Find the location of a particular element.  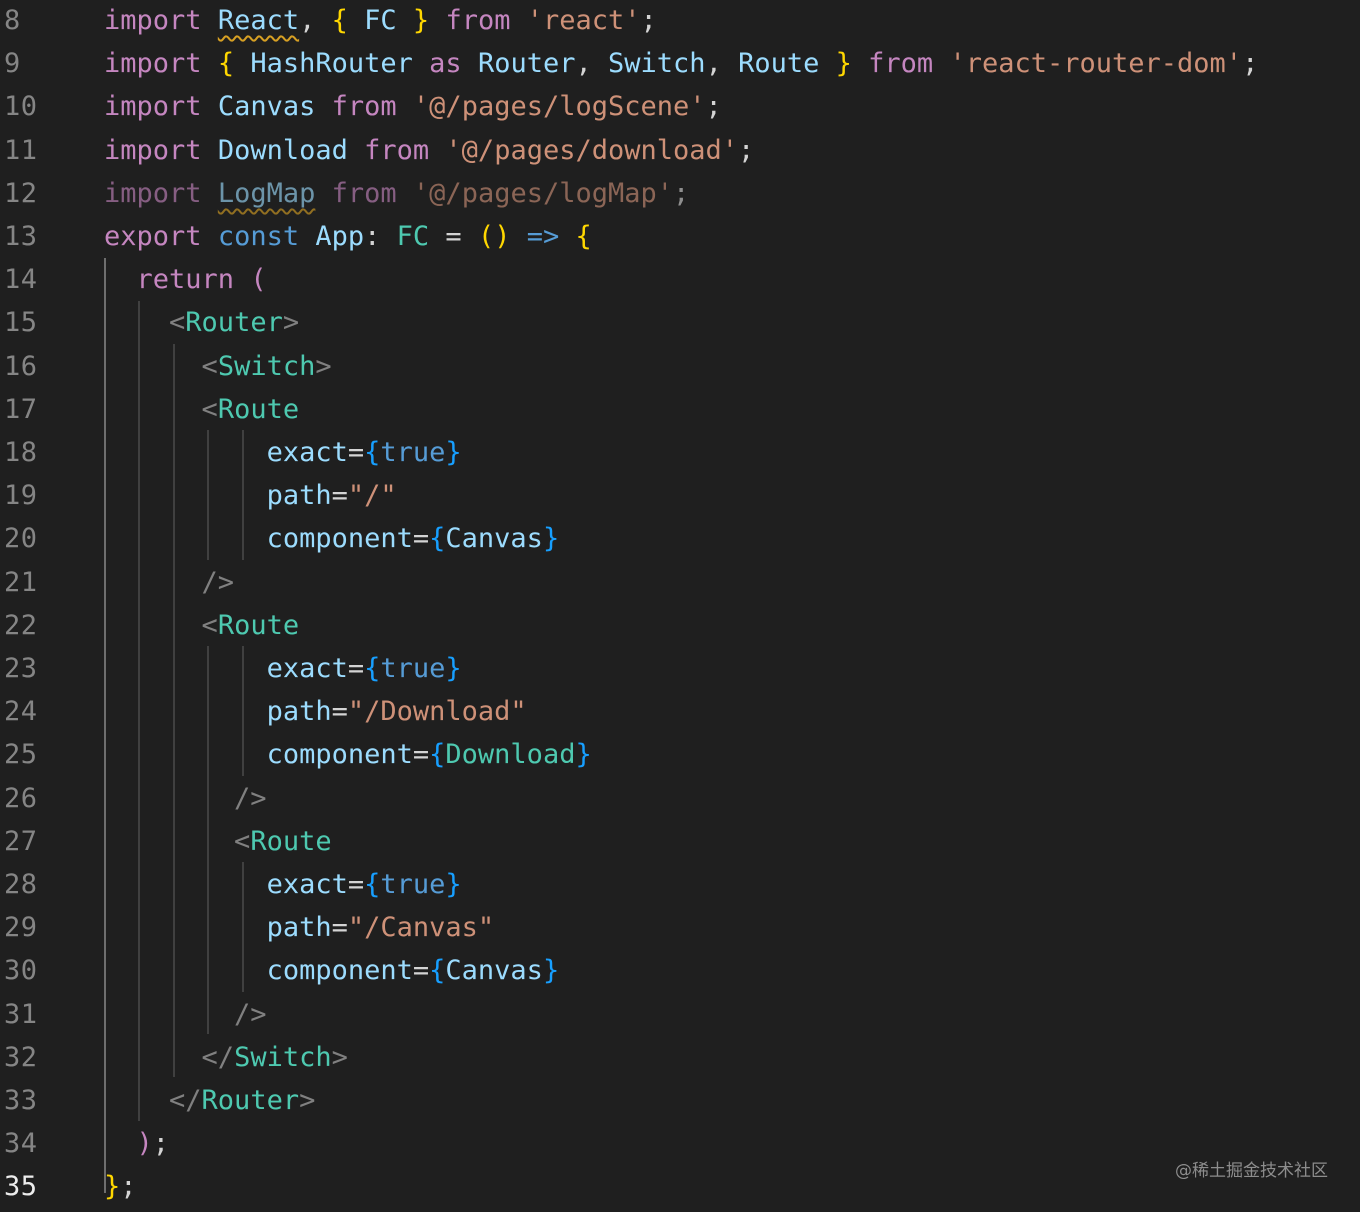

watermark: @稀土掘金技术社区 is located at coordinates (1251, 1171).